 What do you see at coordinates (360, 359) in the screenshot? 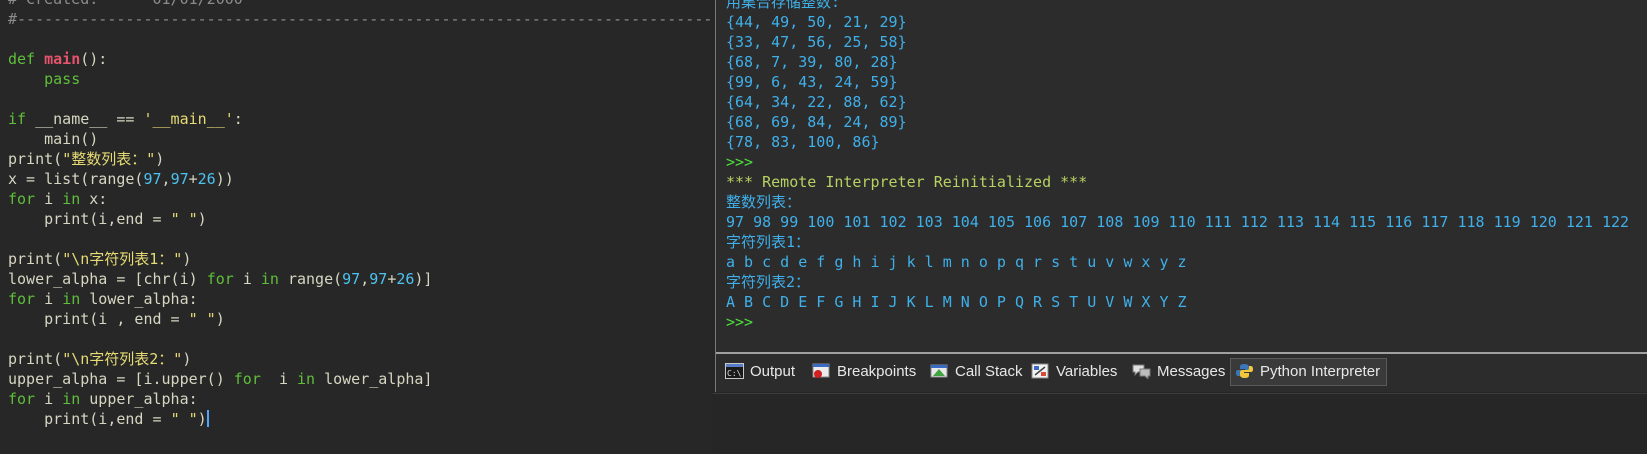
I see `code-line: print("\n字符列表2：")` at bounding box center [360, 359].